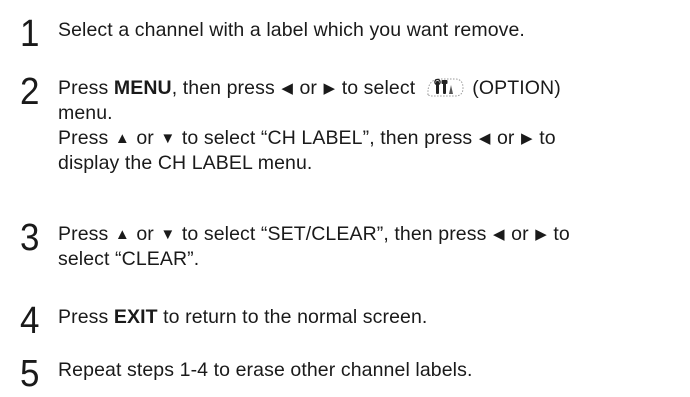  What do you see at coordinates (513, 88) in the screenshot?
I see `text-fragment: (OPTION)` at bounding box center [513, 88].